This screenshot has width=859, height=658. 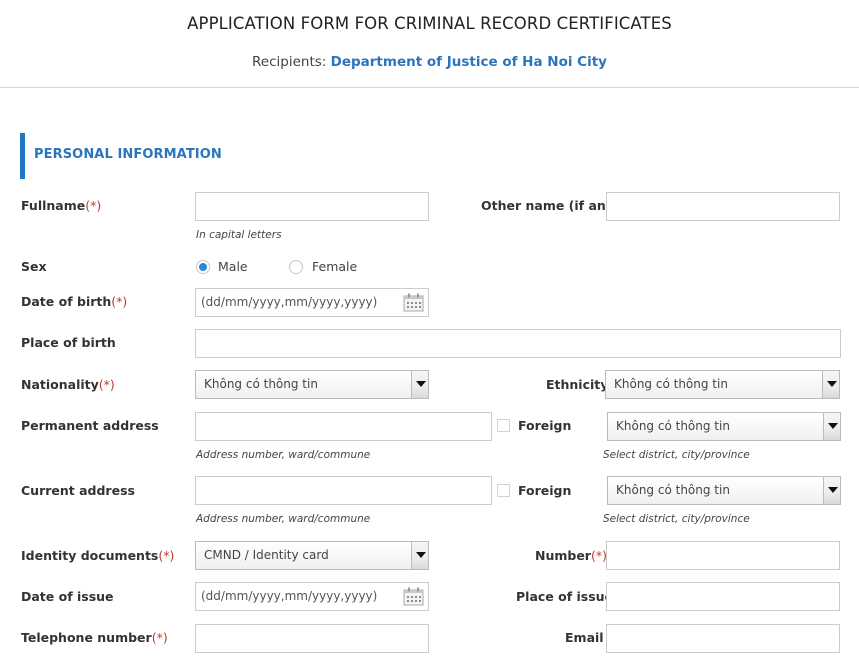 I want to click on section-personal-information: PERSONAL INFORMATION, so click(x=121, y=156).